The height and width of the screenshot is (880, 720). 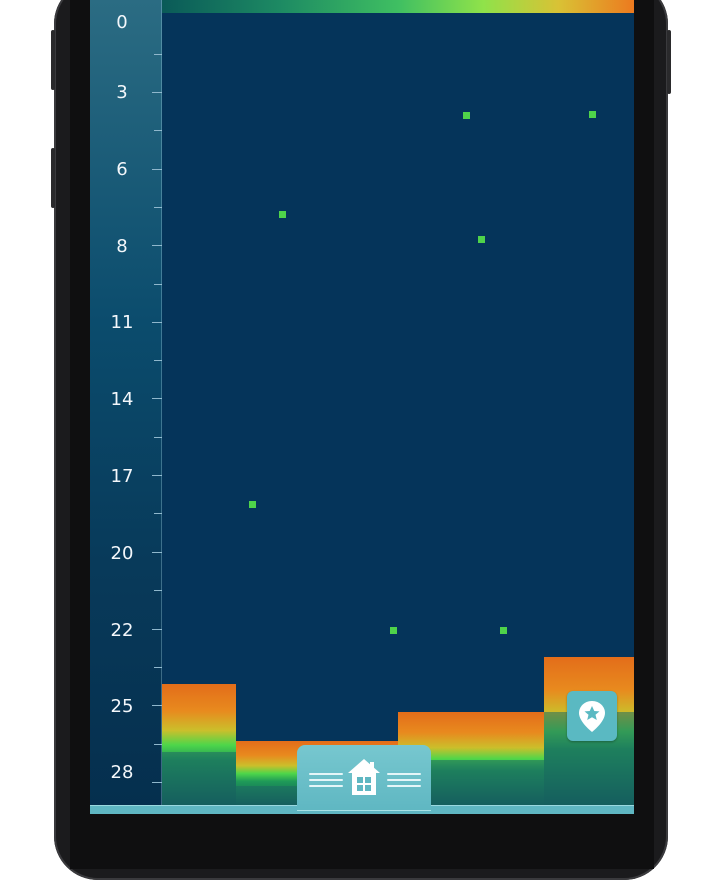 I want to click on home-tab-button, so click(x=364, y=778).